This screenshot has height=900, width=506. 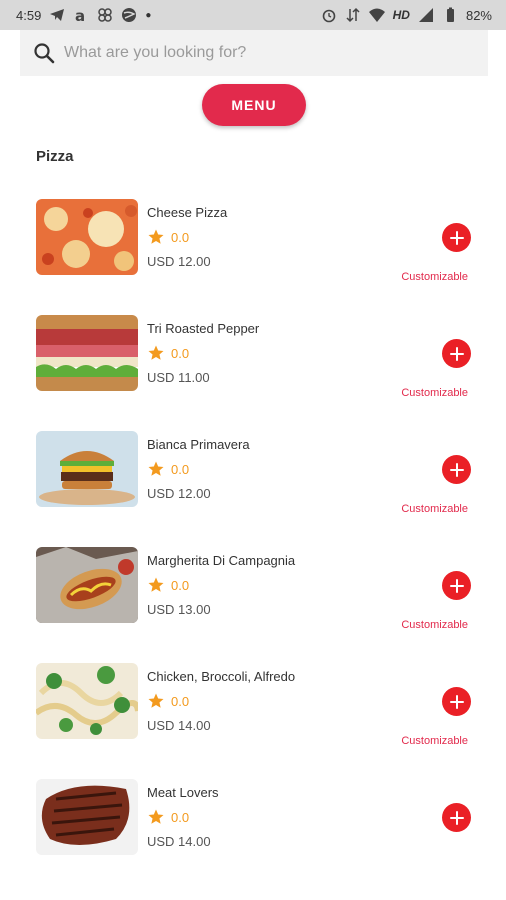 I want to click on menu-item: Cheese Pizza 0.0 USD 12.00 Customizable, so click(x=253, y=249).